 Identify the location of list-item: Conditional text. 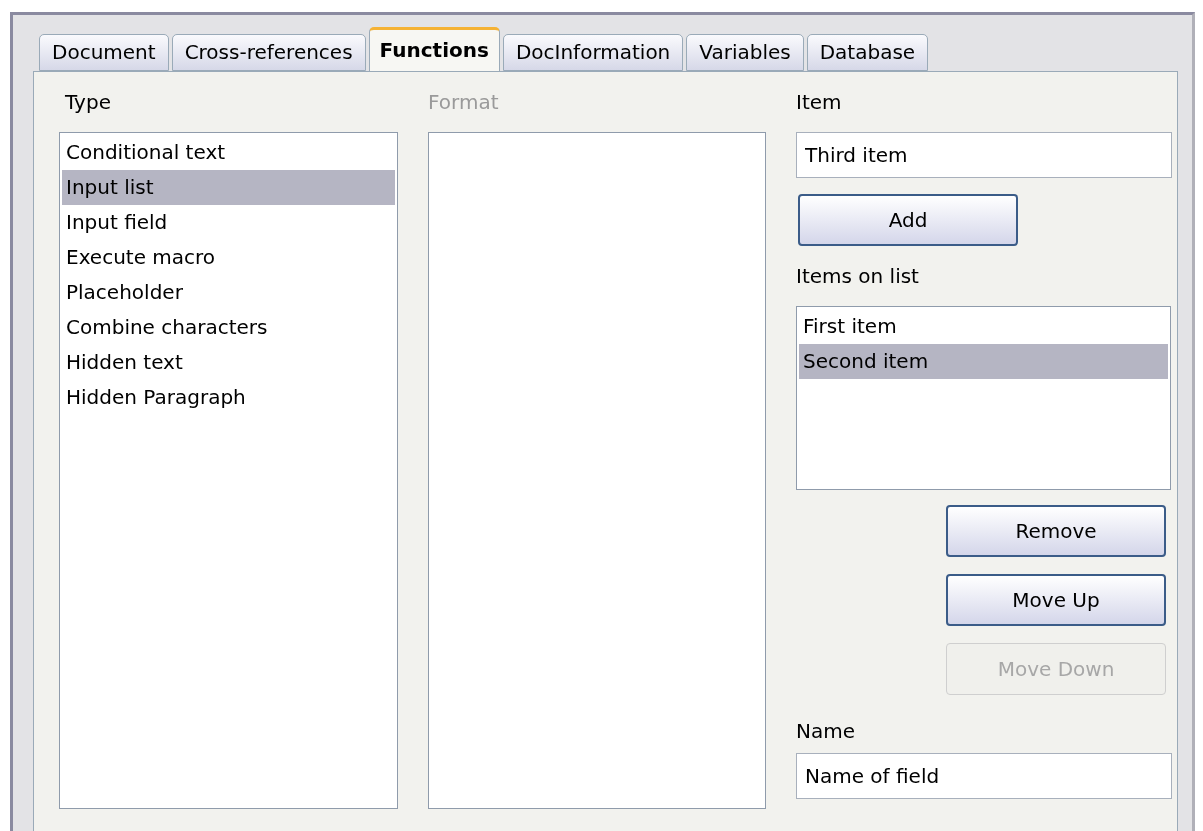
(228, 152).